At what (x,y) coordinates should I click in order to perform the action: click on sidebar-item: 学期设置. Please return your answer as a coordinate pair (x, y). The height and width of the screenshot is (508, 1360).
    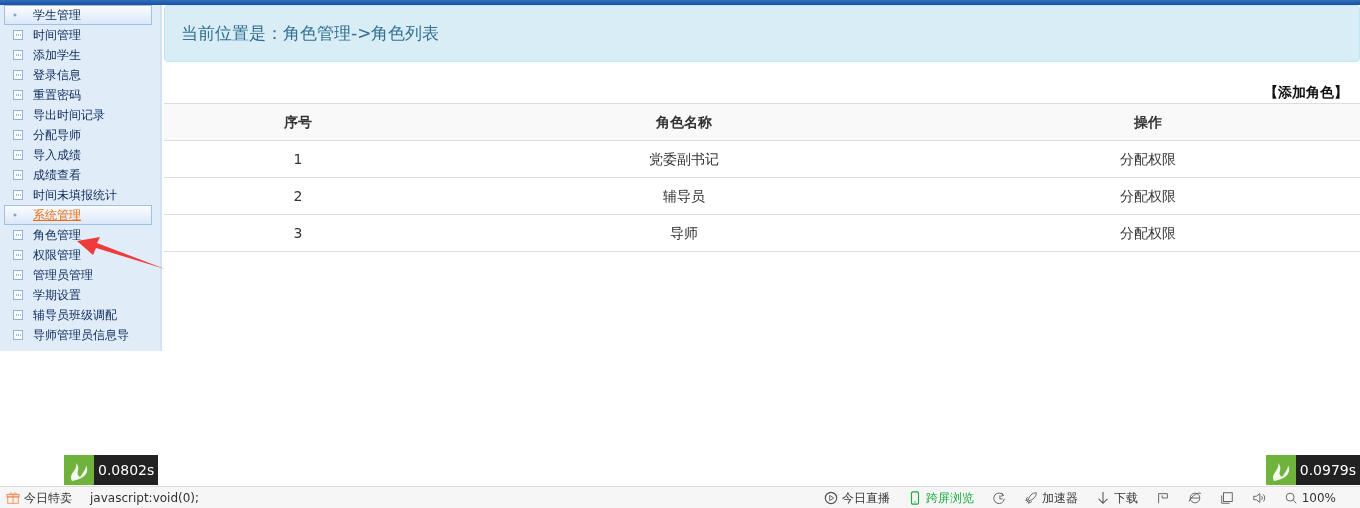
    Looking at the image, I should click on (57, 295).